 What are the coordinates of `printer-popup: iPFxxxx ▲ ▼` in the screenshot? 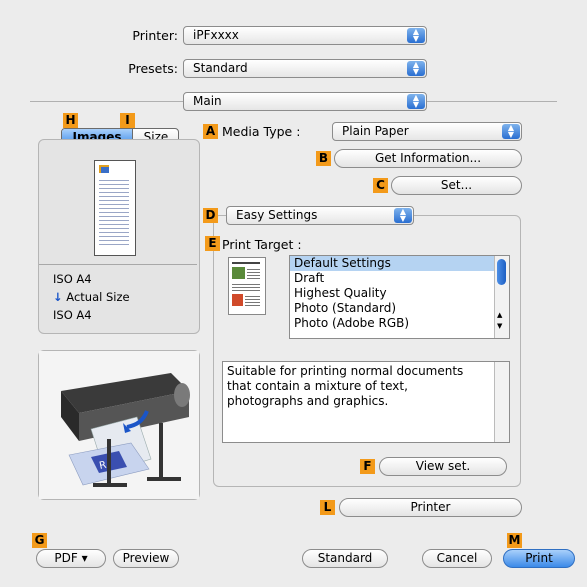 It's located at (305, 35).